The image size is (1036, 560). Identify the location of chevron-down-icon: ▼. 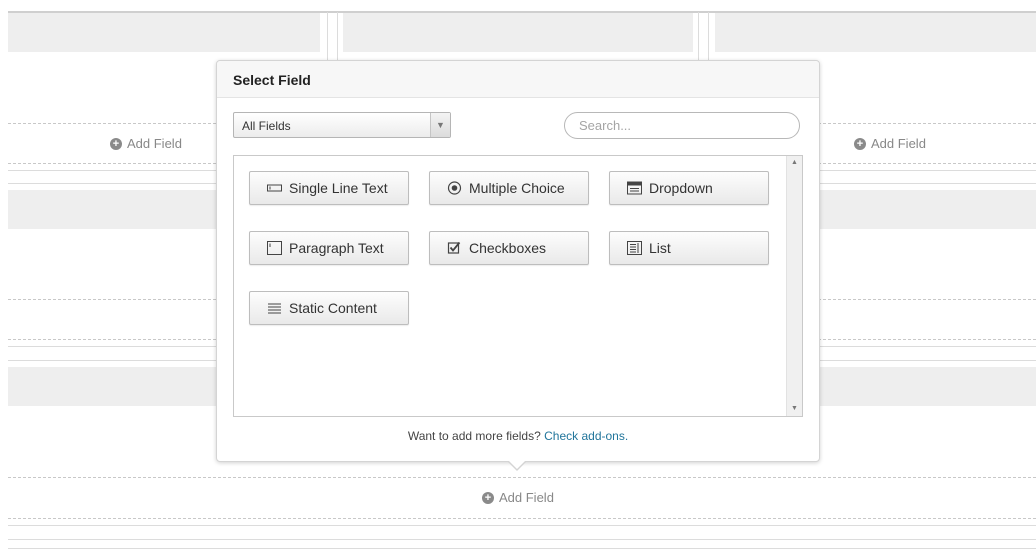
(440, 125).